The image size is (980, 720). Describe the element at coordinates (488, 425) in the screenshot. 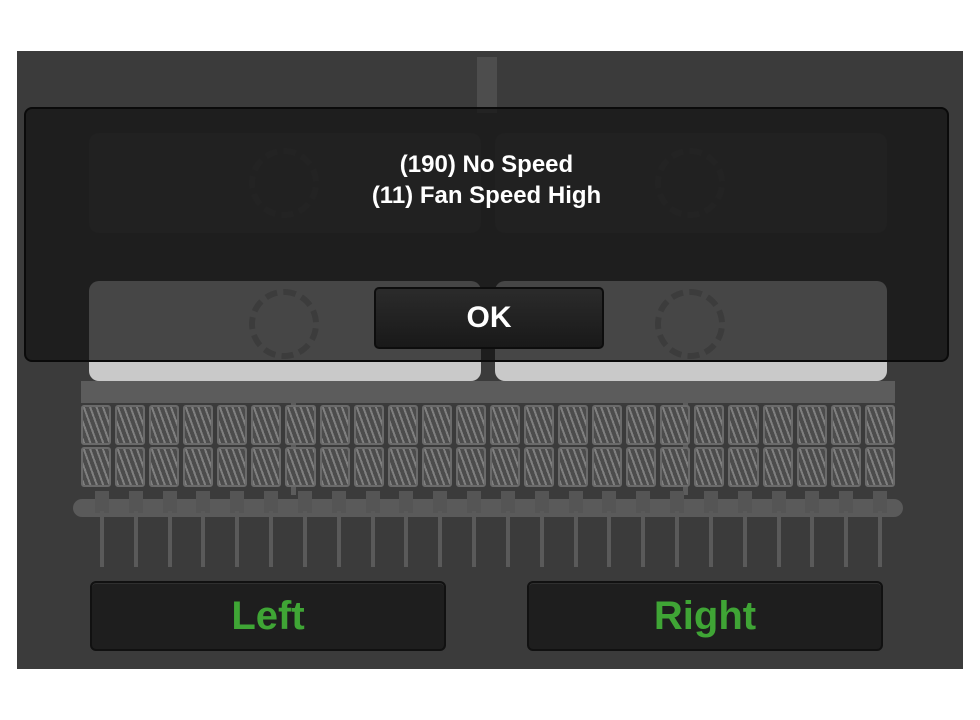

I see `row-units-upper` at that location.